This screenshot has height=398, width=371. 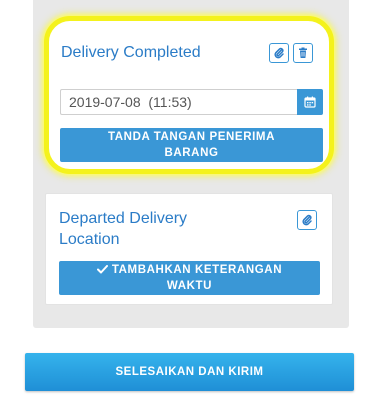 I want to click on finish-and-send-button: SELESAIKAN DAN KIRIM, so click(x=189, y=372).